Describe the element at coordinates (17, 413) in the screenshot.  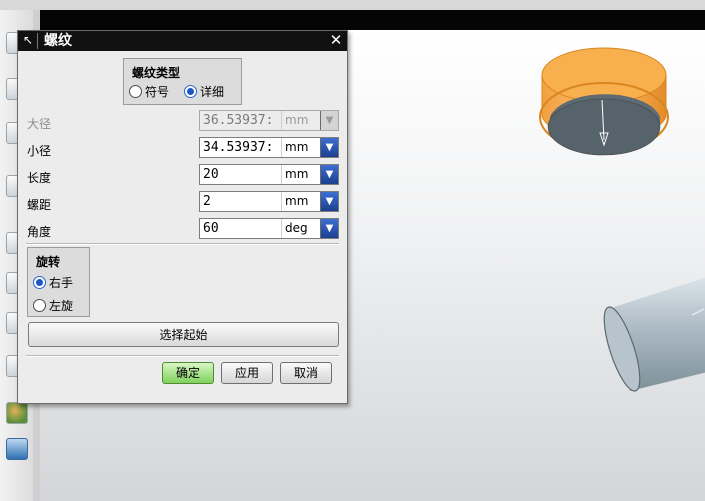
I see `roles-icon` at that location.